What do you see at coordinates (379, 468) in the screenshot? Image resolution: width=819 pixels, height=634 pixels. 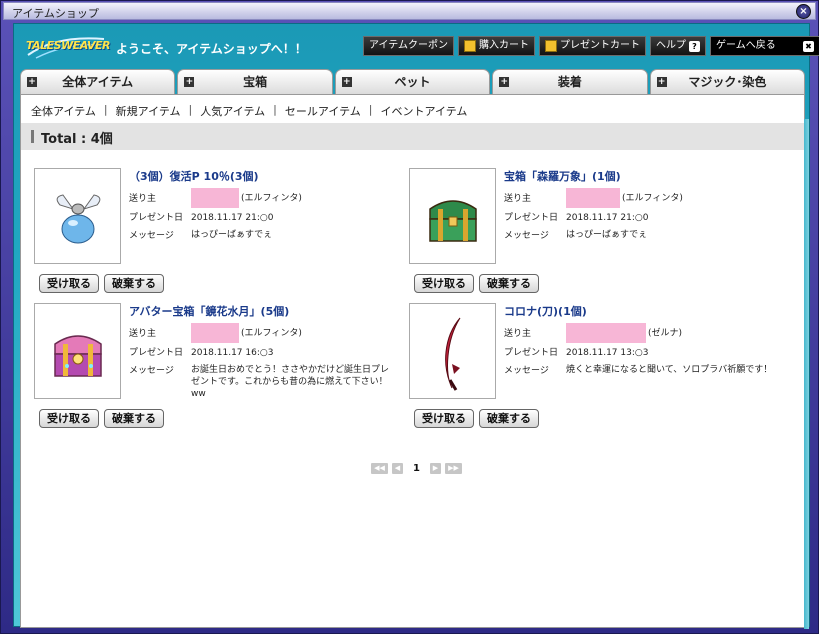 I see `first-page-icon: ◀◀` at bounding box center [379, 468].